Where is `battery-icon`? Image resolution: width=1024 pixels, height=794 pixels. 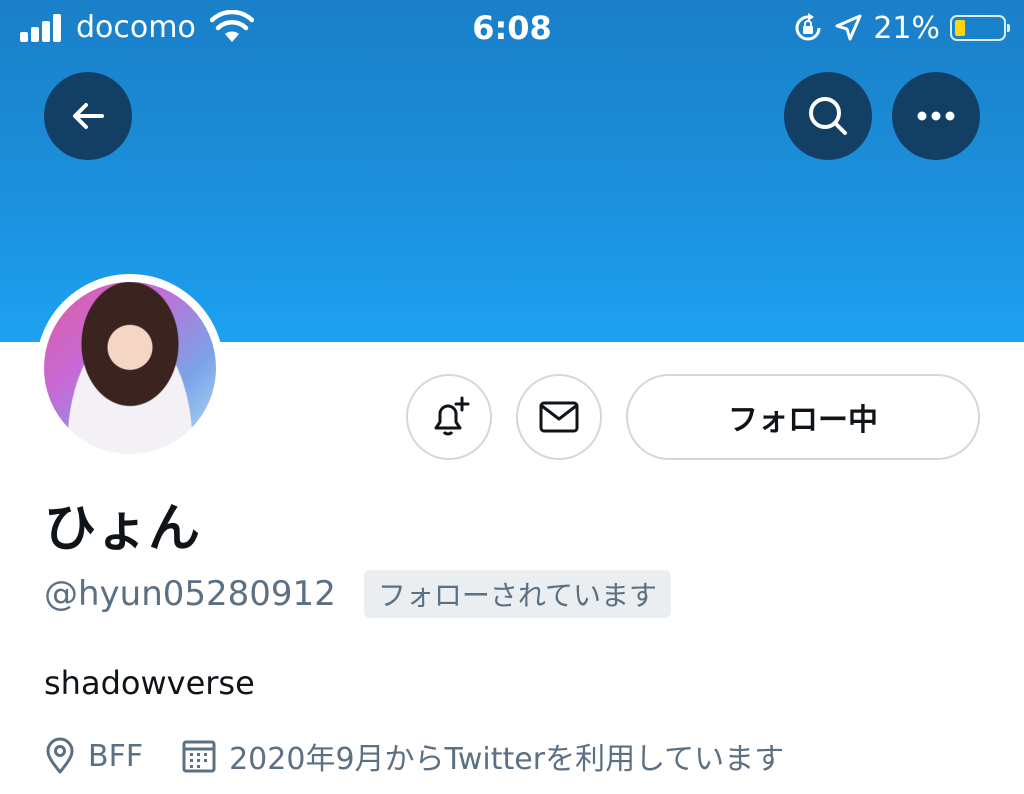
battery-icon is located at coordinates (980, 28).